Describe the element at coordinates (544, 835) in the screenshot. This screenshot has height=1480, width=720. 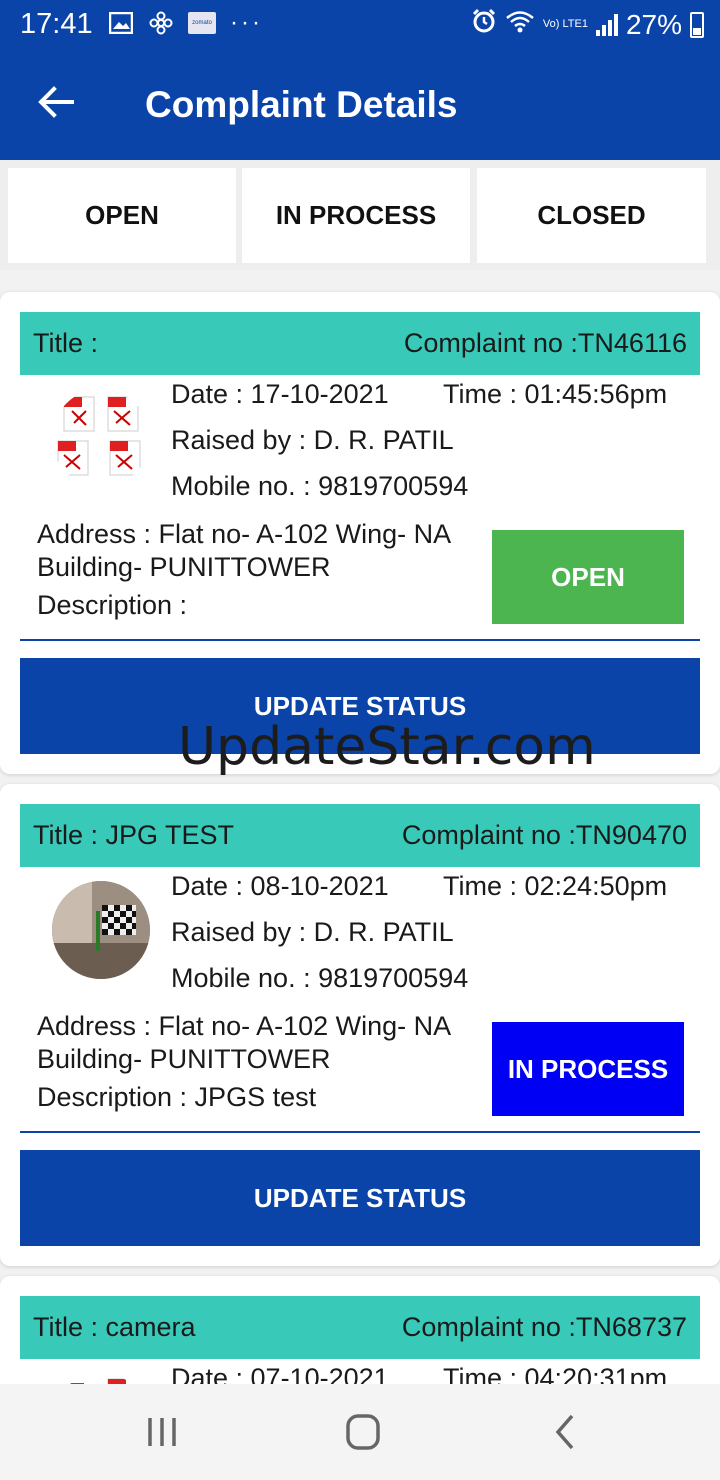
I see `complaint-number: Complaint no :TN90470` at that location.